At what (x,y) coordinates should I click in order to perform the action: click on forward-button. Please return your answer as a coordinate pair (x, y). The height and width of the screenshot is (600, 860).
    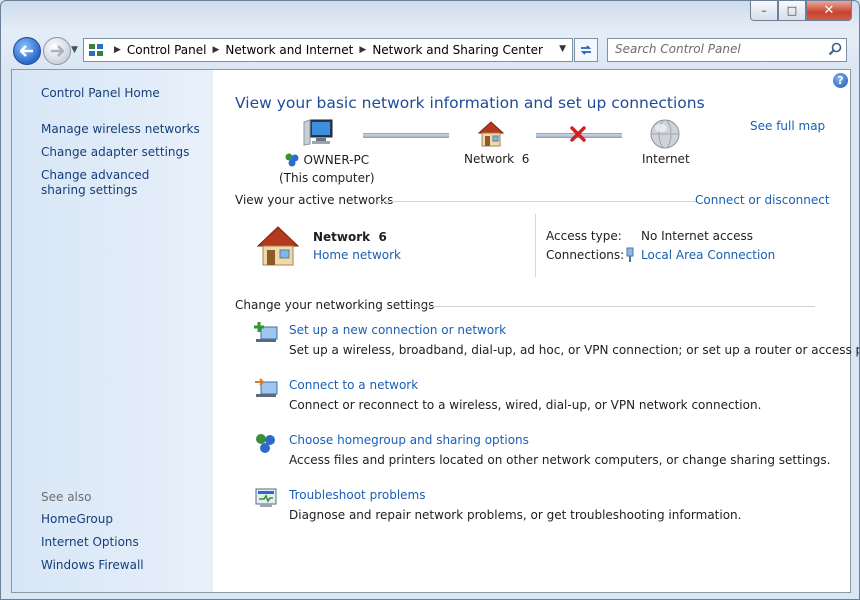
    Looking at the image, I should click on (57, 51).